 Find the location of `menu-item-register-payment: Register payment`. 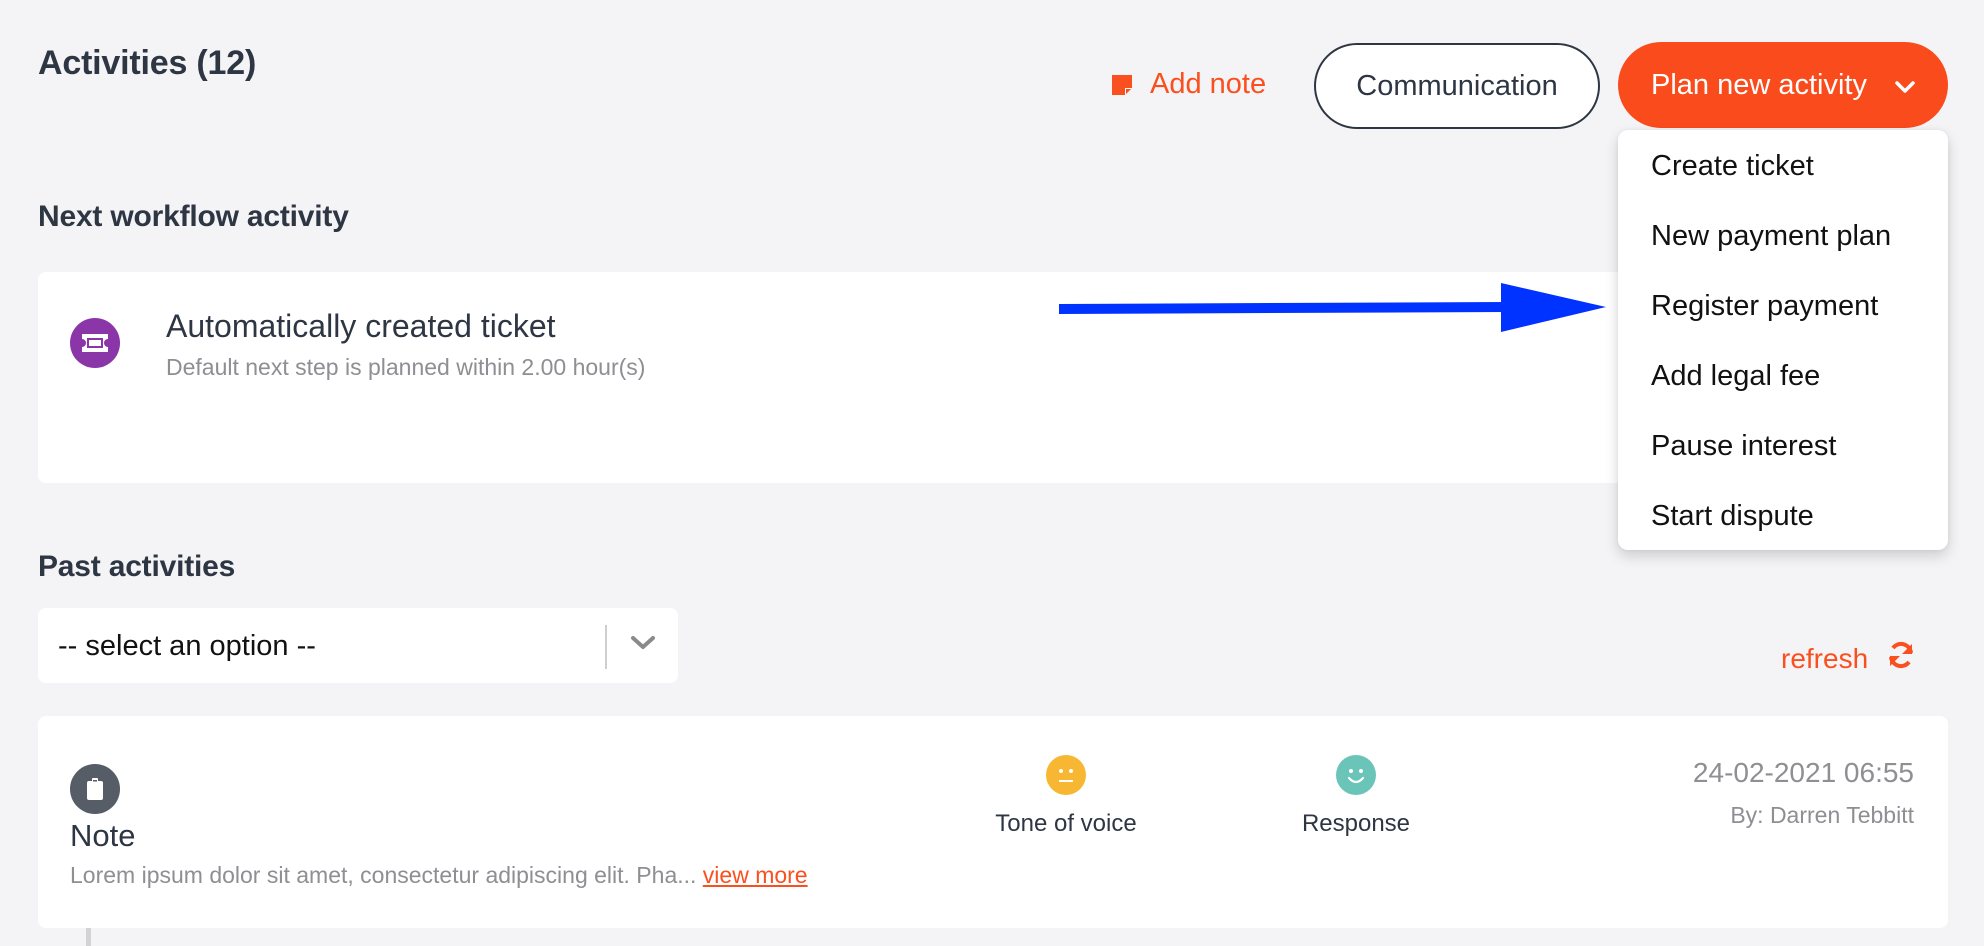

menu-item-register-payment: Register payment is located at coordinates (1783, 315).